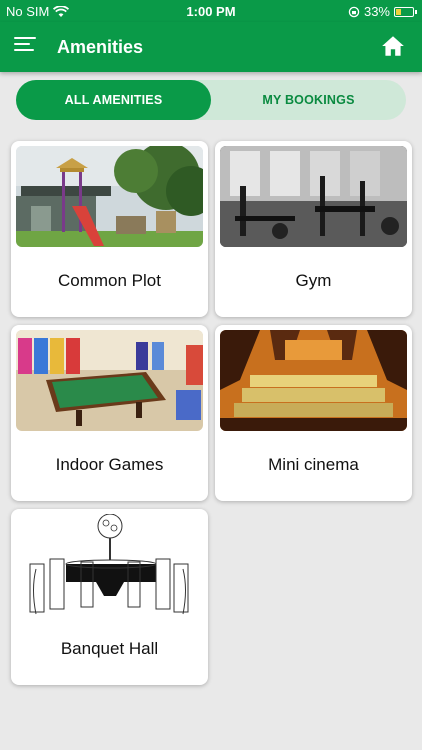 This screenshot has width=422, height=750. I want to click on amenity-card-common-plot: Common Plot, so click(109, 229).